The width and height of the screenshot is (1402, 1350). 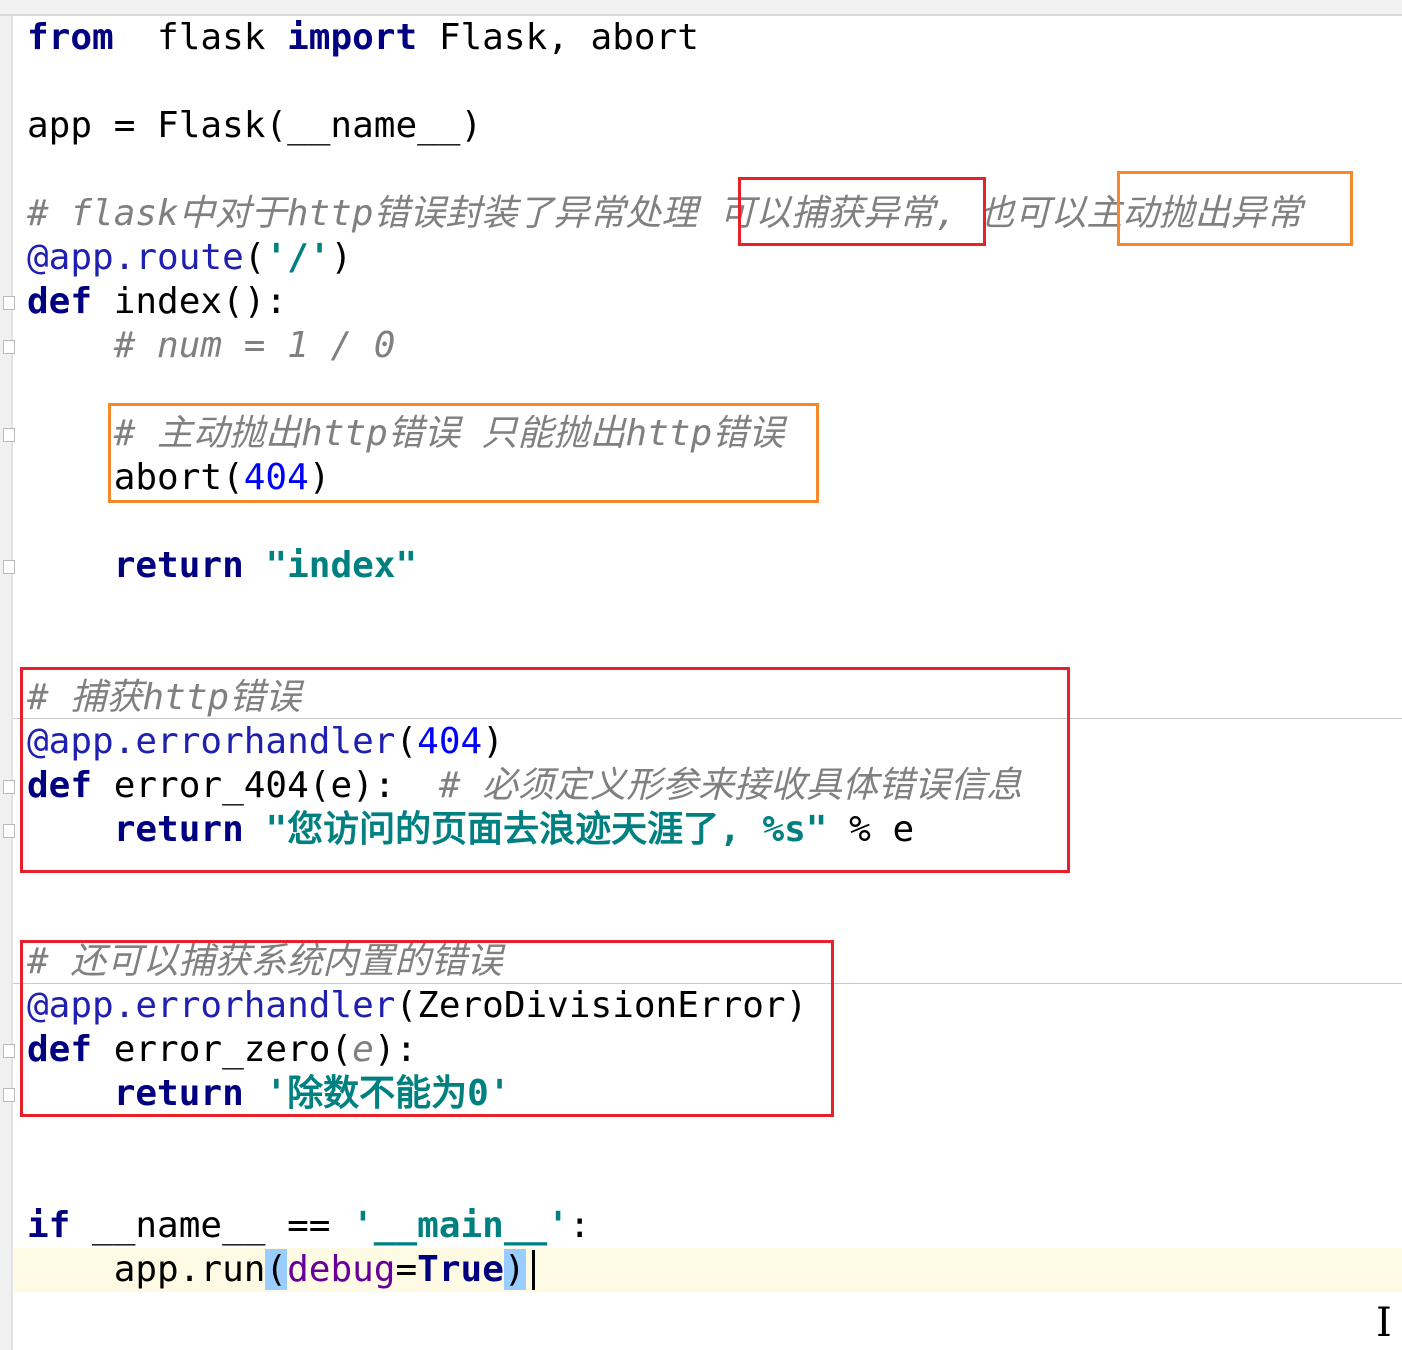 What do you see at coordinates (341, 1269) in the screenshot?
I see `code-token: debug` at bounding box center [341, 1269].